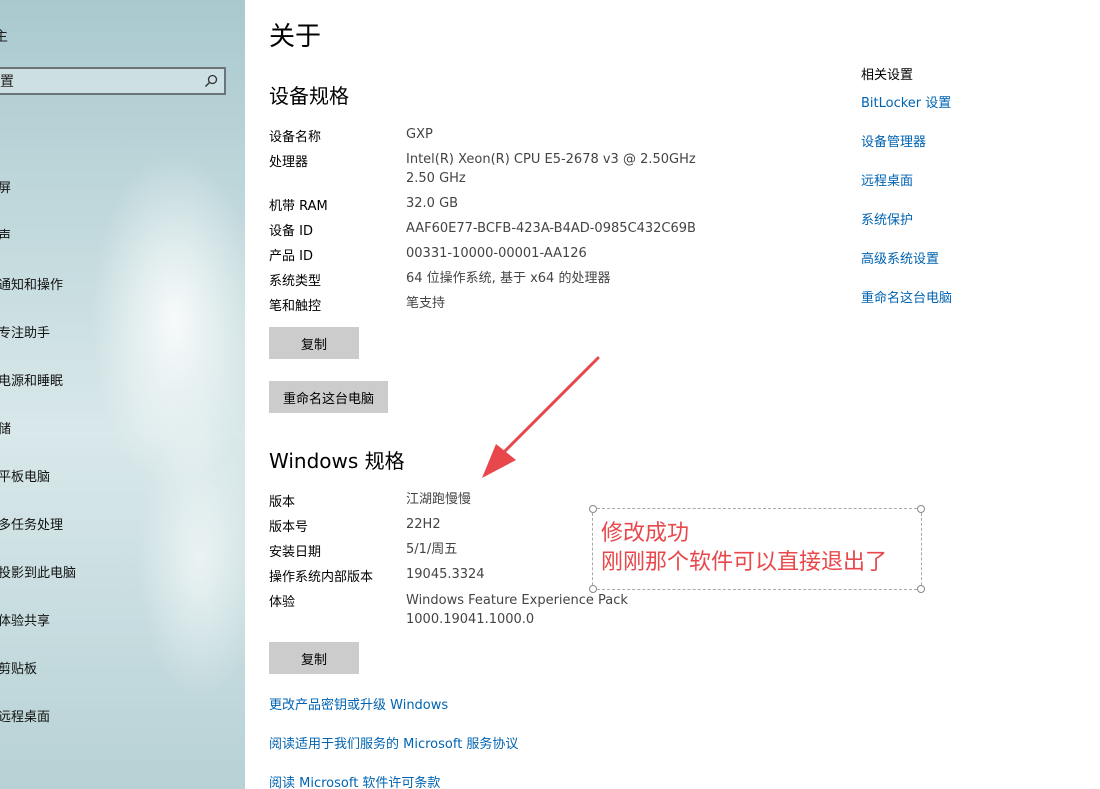 Image resolution: width=1100 pixels, height=789 pixels. I want to click on rename-pc-button: 重命名这台电脑, so click(329, 397).